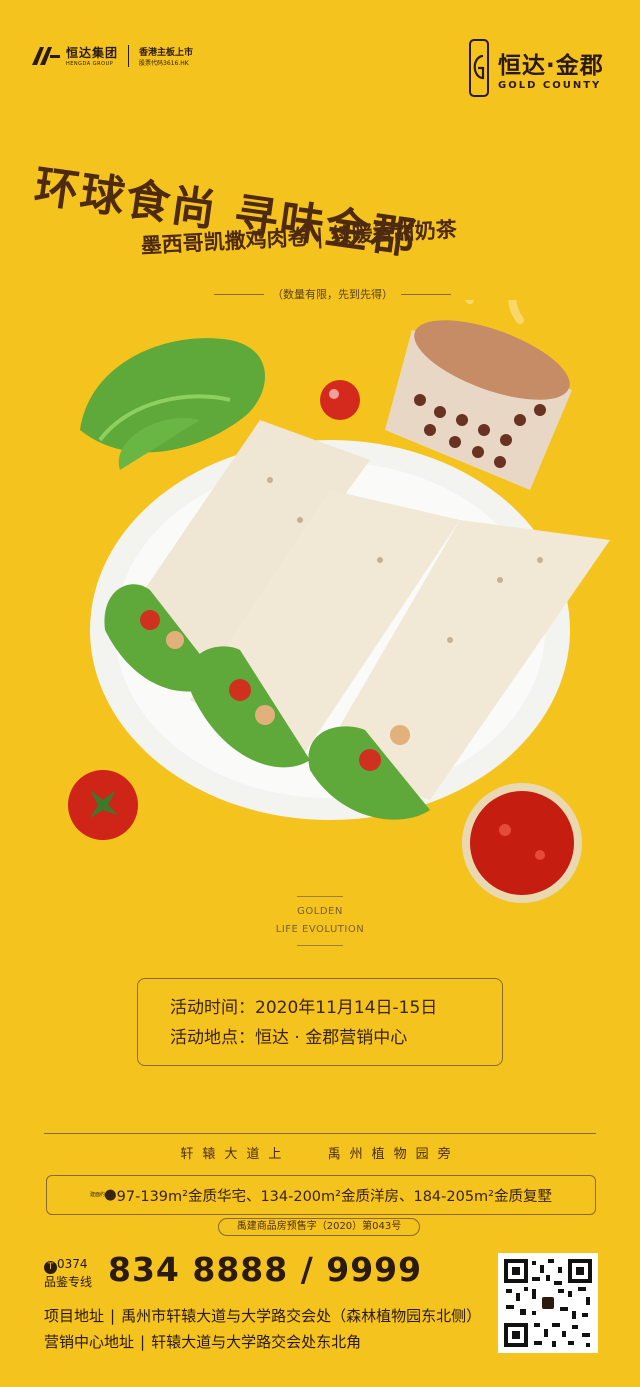  Describe the element at coordinates (256, 1342) in the screenshot. I see `office-address-value: 轩辕大道与大学路交会处东北角` at that location.